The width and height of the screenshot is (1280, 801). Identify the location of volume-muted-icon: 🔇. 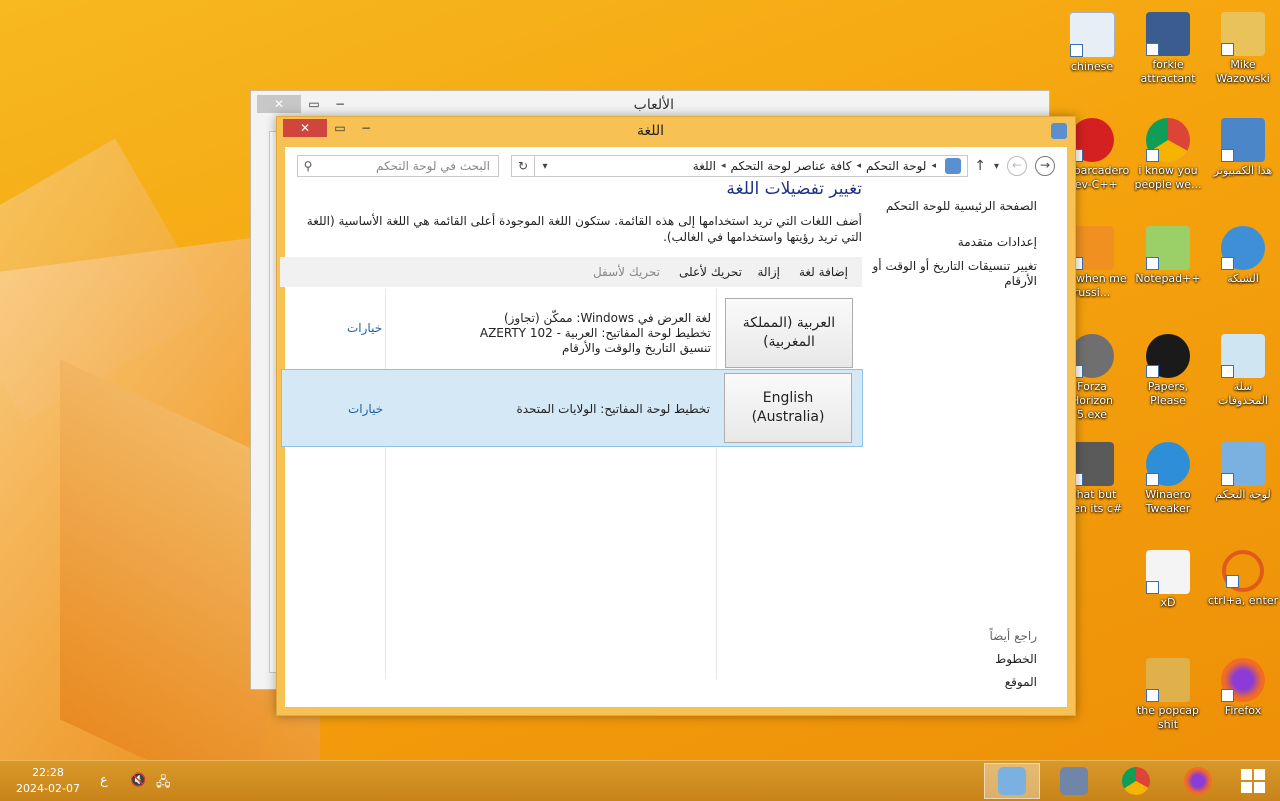
(138, 780).